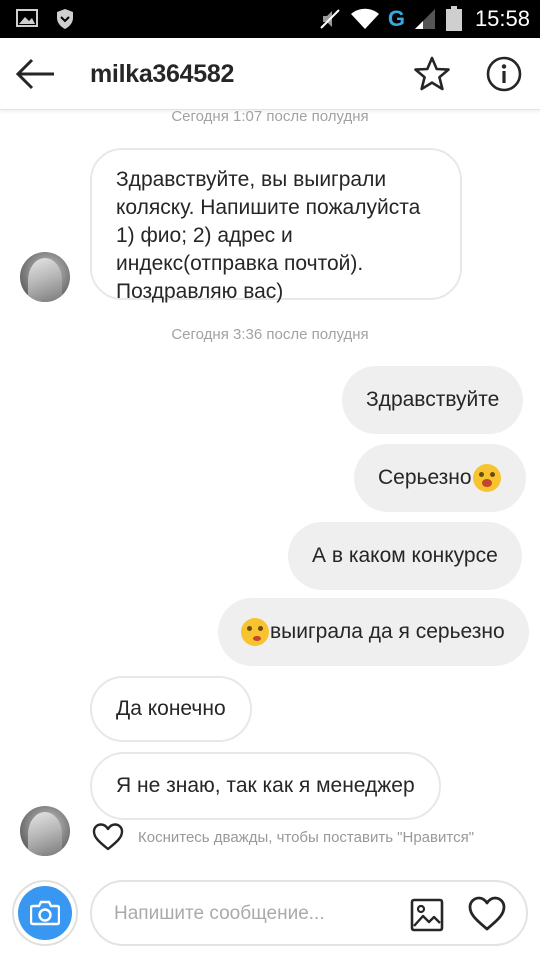  I want to click on flushed-face-emoji-icon, so click(486, 478).